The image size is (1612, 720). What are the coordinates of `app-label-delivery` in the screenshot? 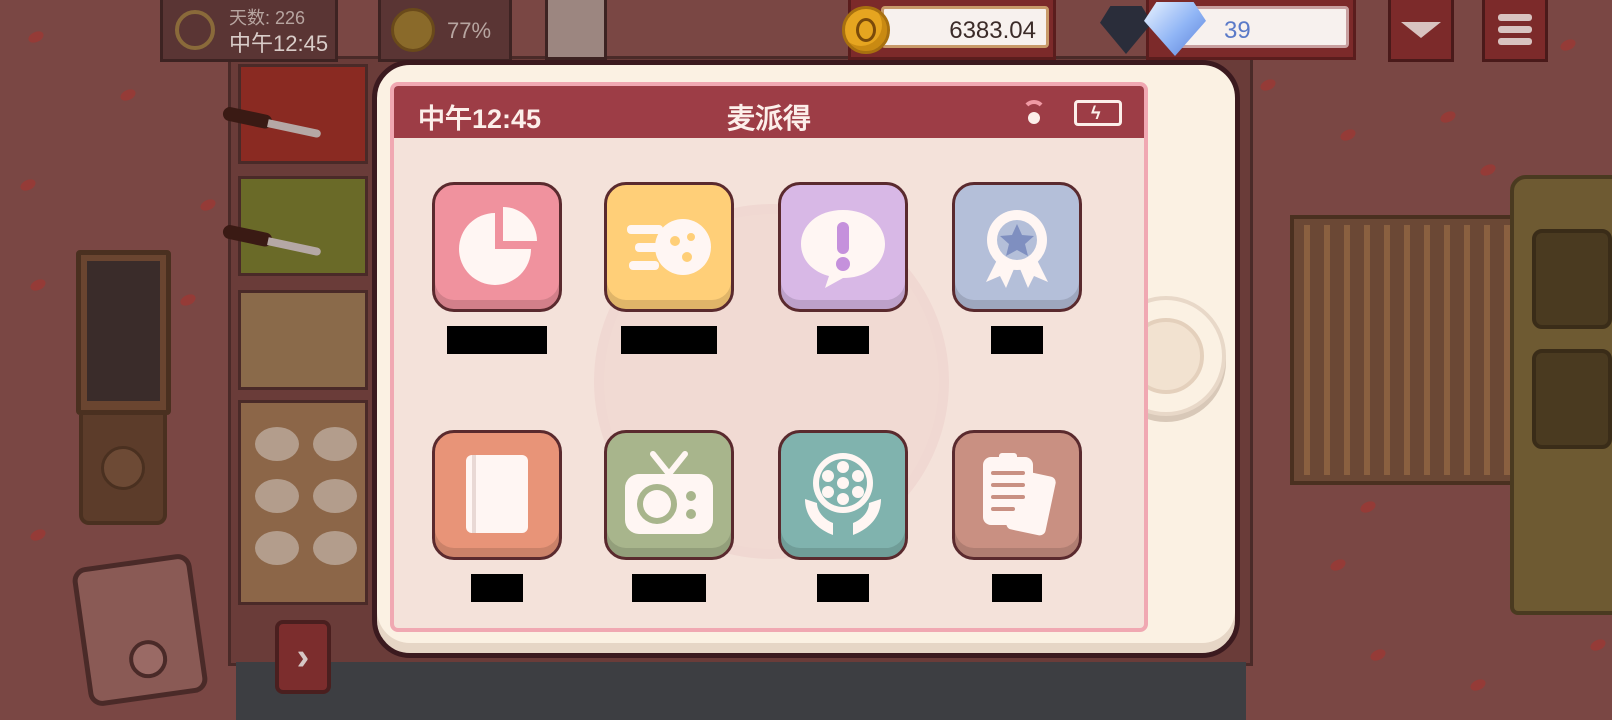 It's located at (669, 340).